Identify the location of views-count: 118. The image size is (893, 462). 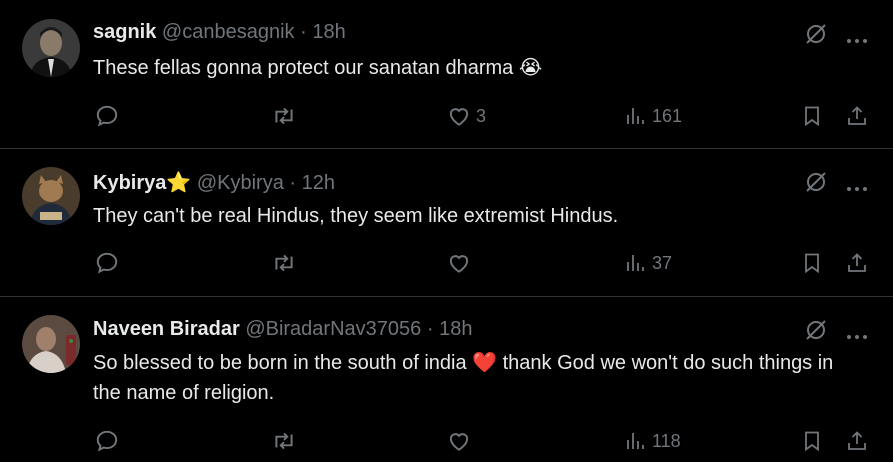
(666, 440).